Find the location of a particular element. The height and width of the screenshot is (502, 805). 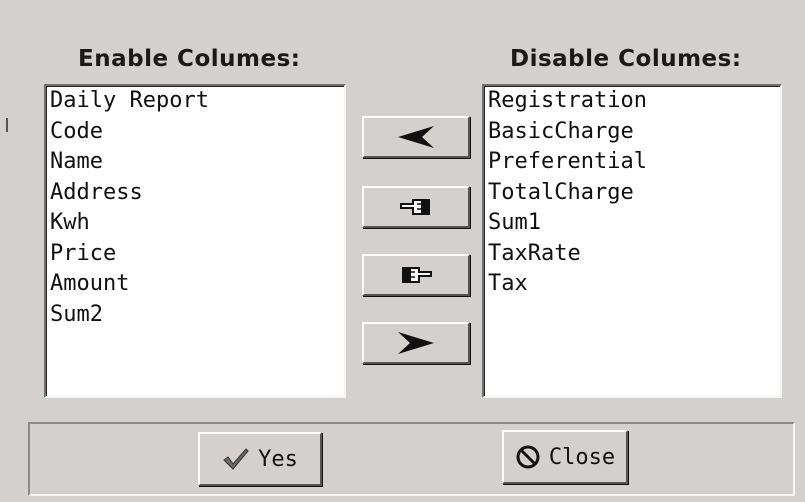

list-item: Price is located at coordinates (195, 254).